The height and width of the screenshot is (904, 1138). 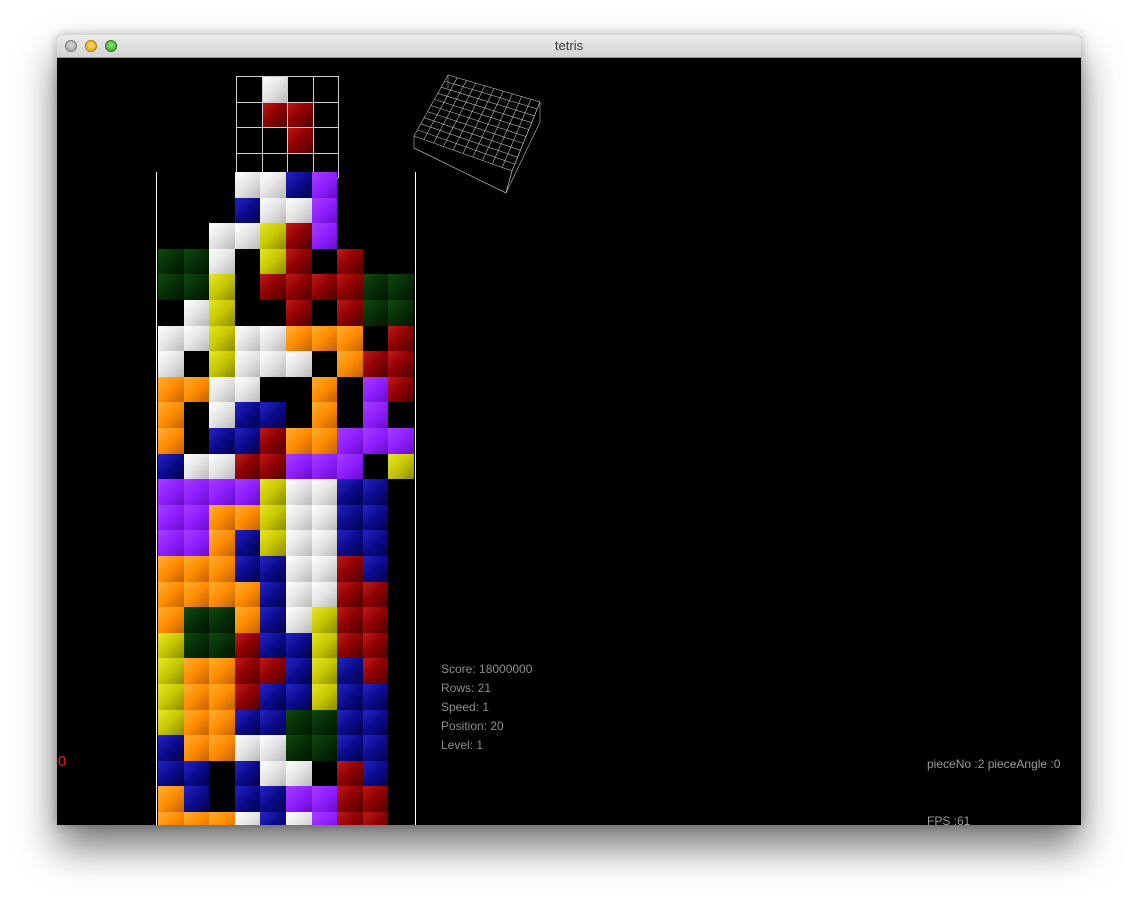 I want to click on board-wall-left, so click(x=156, y=498).